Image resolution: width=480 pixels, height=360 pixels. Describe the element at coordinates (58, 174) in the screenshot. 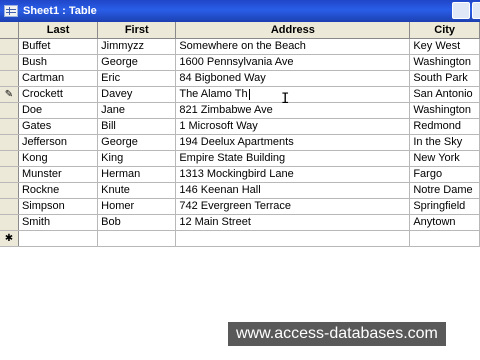

I see `cell-last: Munster` at that location.